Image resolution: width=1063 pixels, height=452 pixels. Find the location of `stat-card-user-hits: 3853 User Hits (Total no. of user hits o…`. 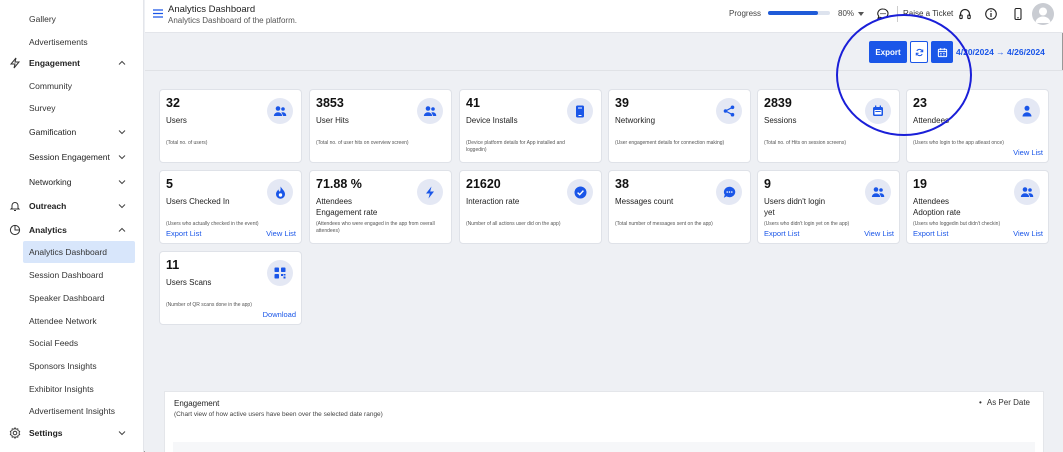

stat-card-user-hits: 3853 User Hits (Total no. of user hits o… is located at coordinates (380, 126).